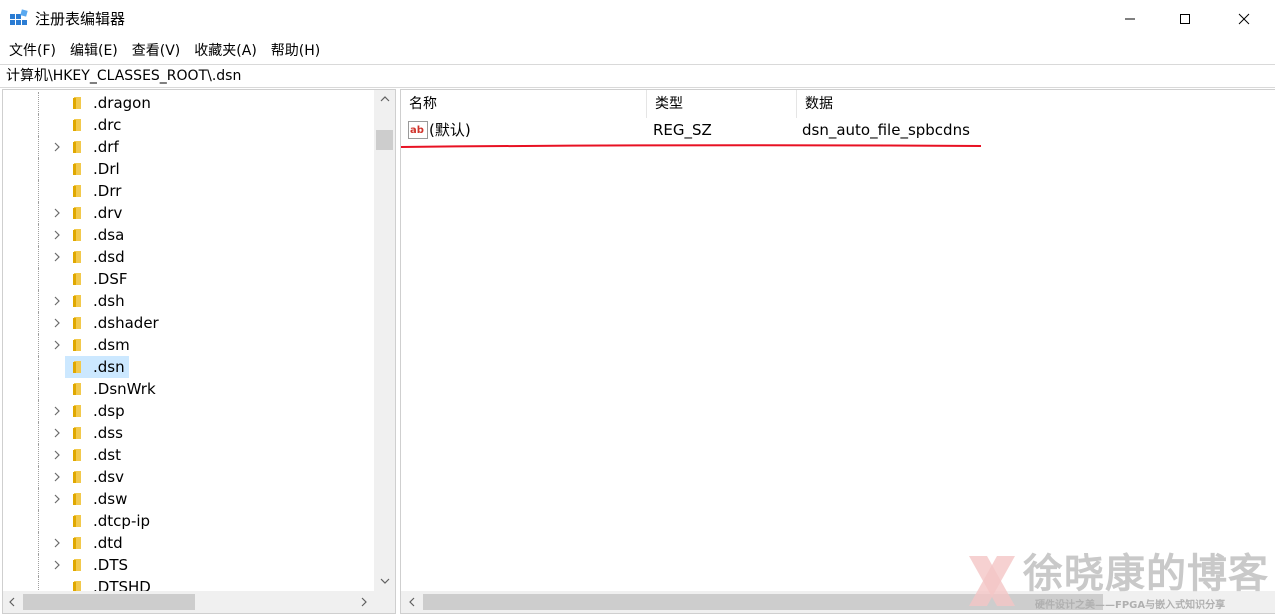 Image resolution: width=1275 pixels, height=614 pixels. I want to click on tree-item-label: .dst, so click(107, 455).